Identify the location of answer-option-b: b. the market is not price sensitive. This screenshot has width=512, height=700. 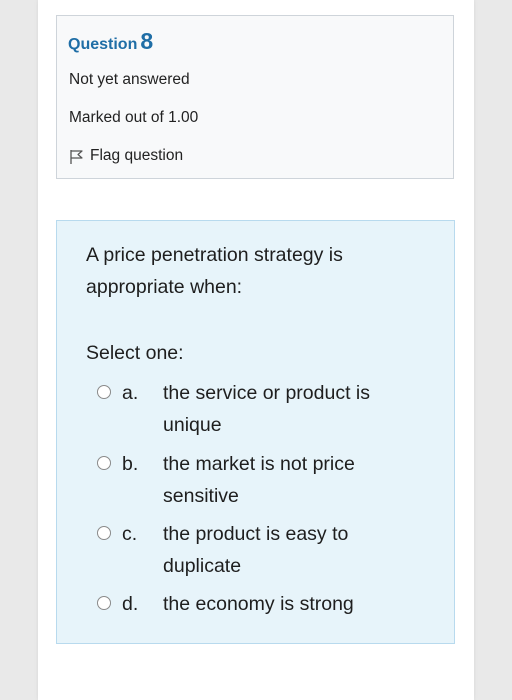
(267, 479).